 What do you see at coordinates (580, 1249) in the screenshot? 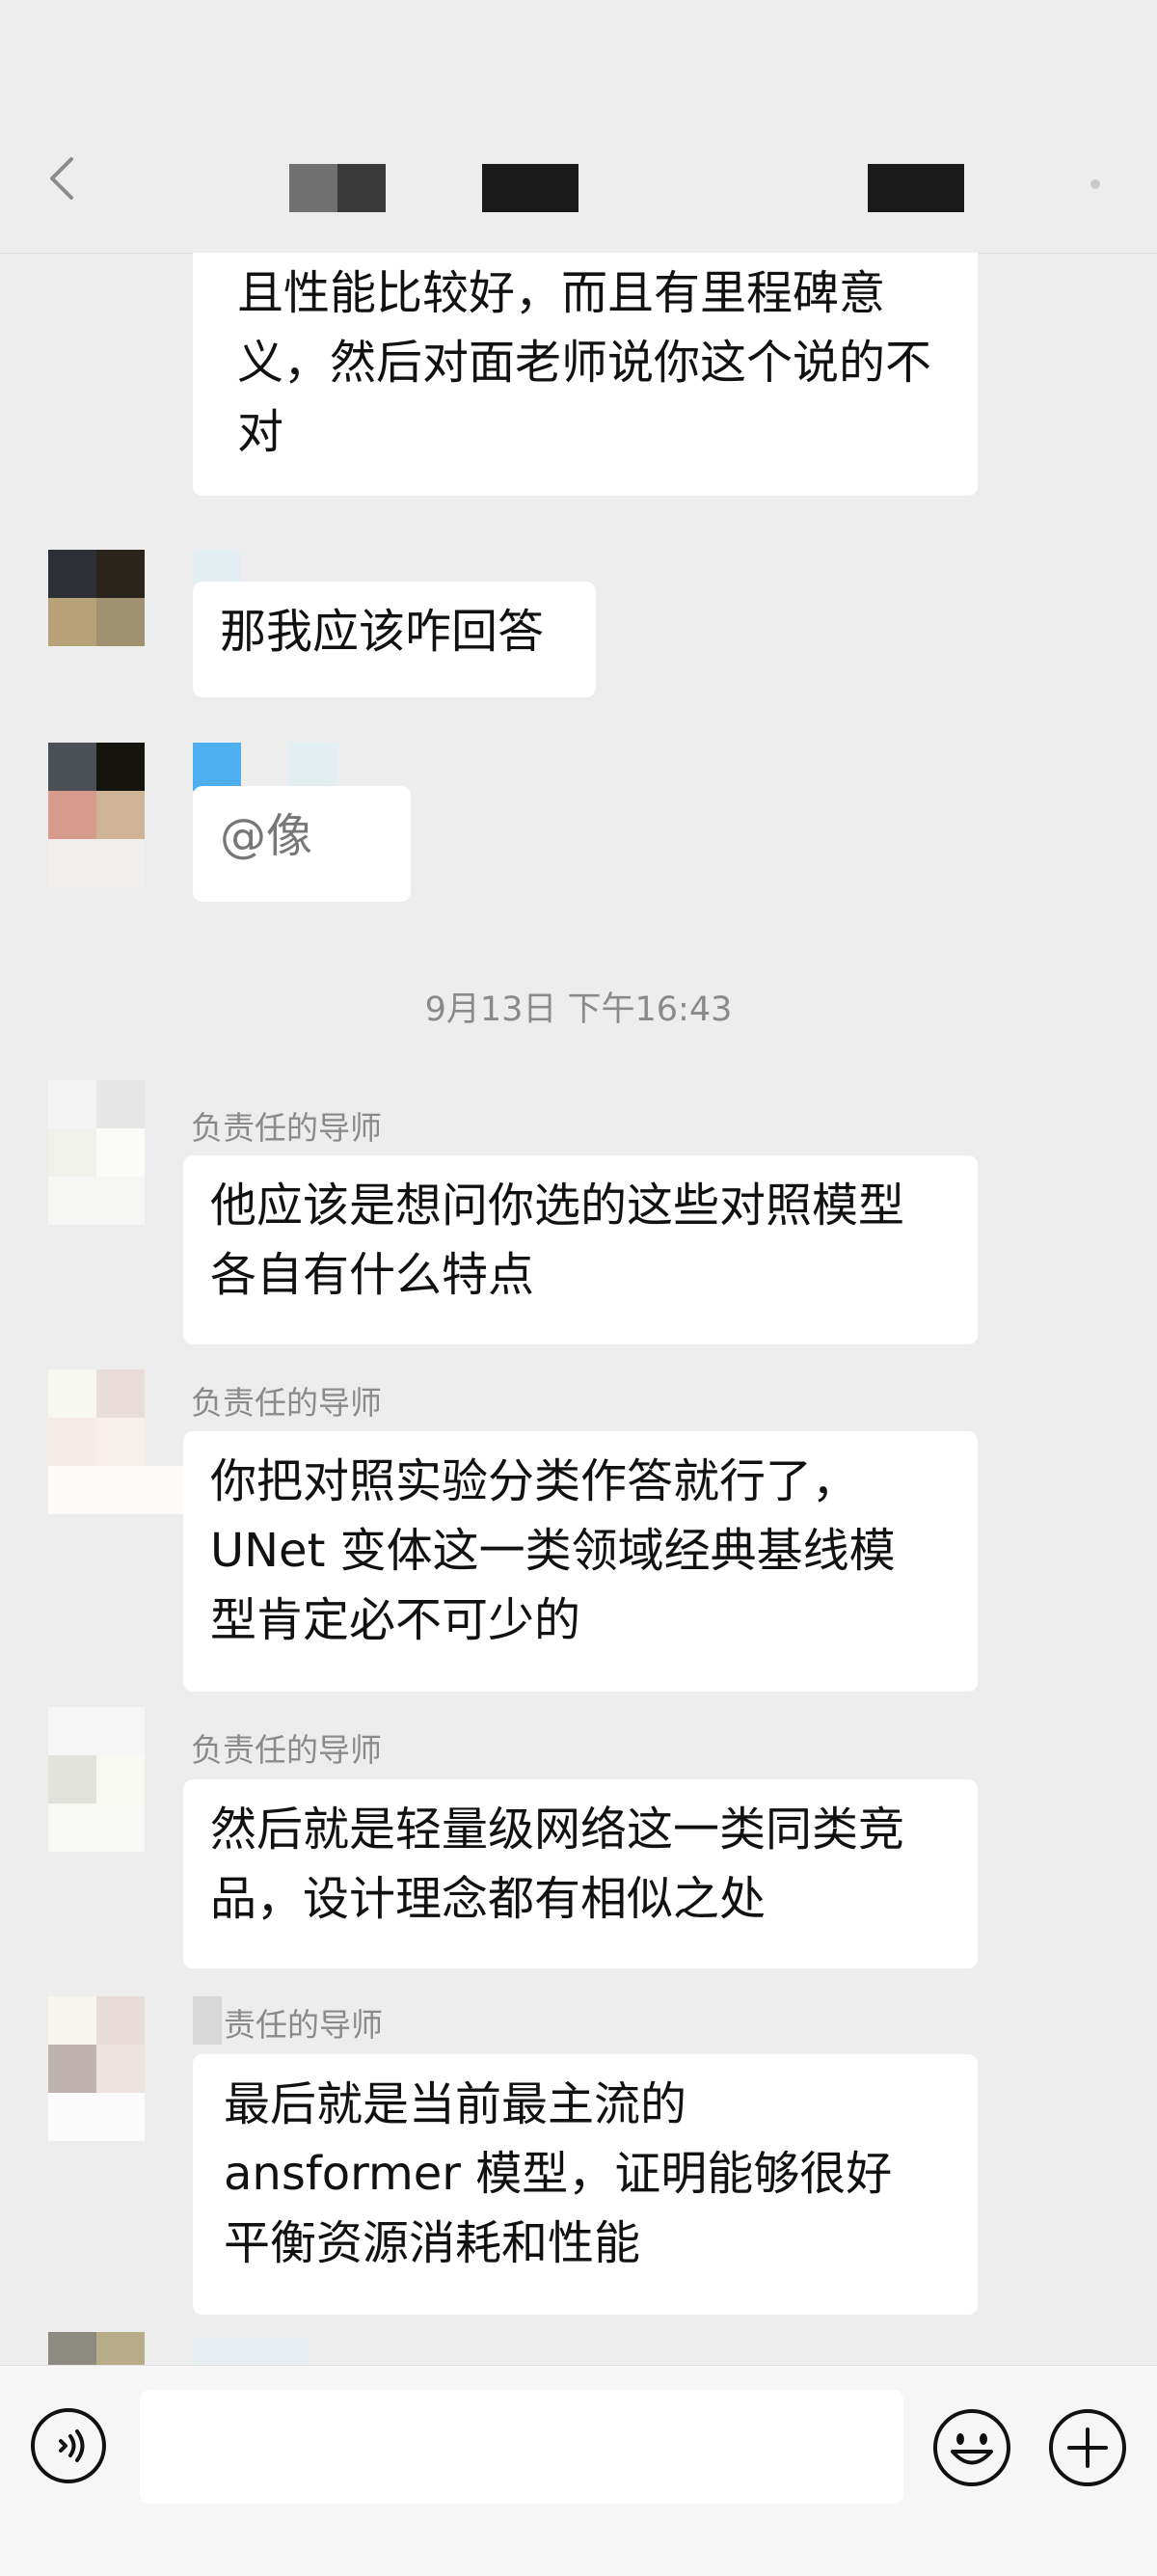
I see `message-bubble: 他应该是想问你选的这些对照模型 各自有什么特点` at bounding box center [580, 1249].